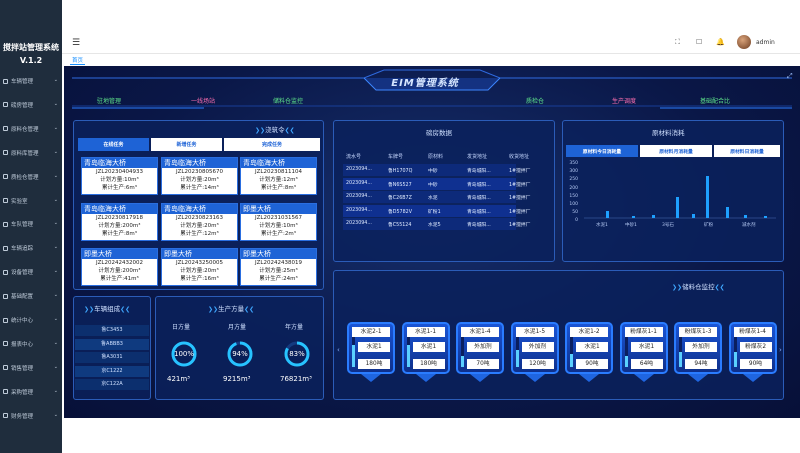  I want to click on silo-card: 水泥1-1 水泥1 180吨, so click(425, 352).